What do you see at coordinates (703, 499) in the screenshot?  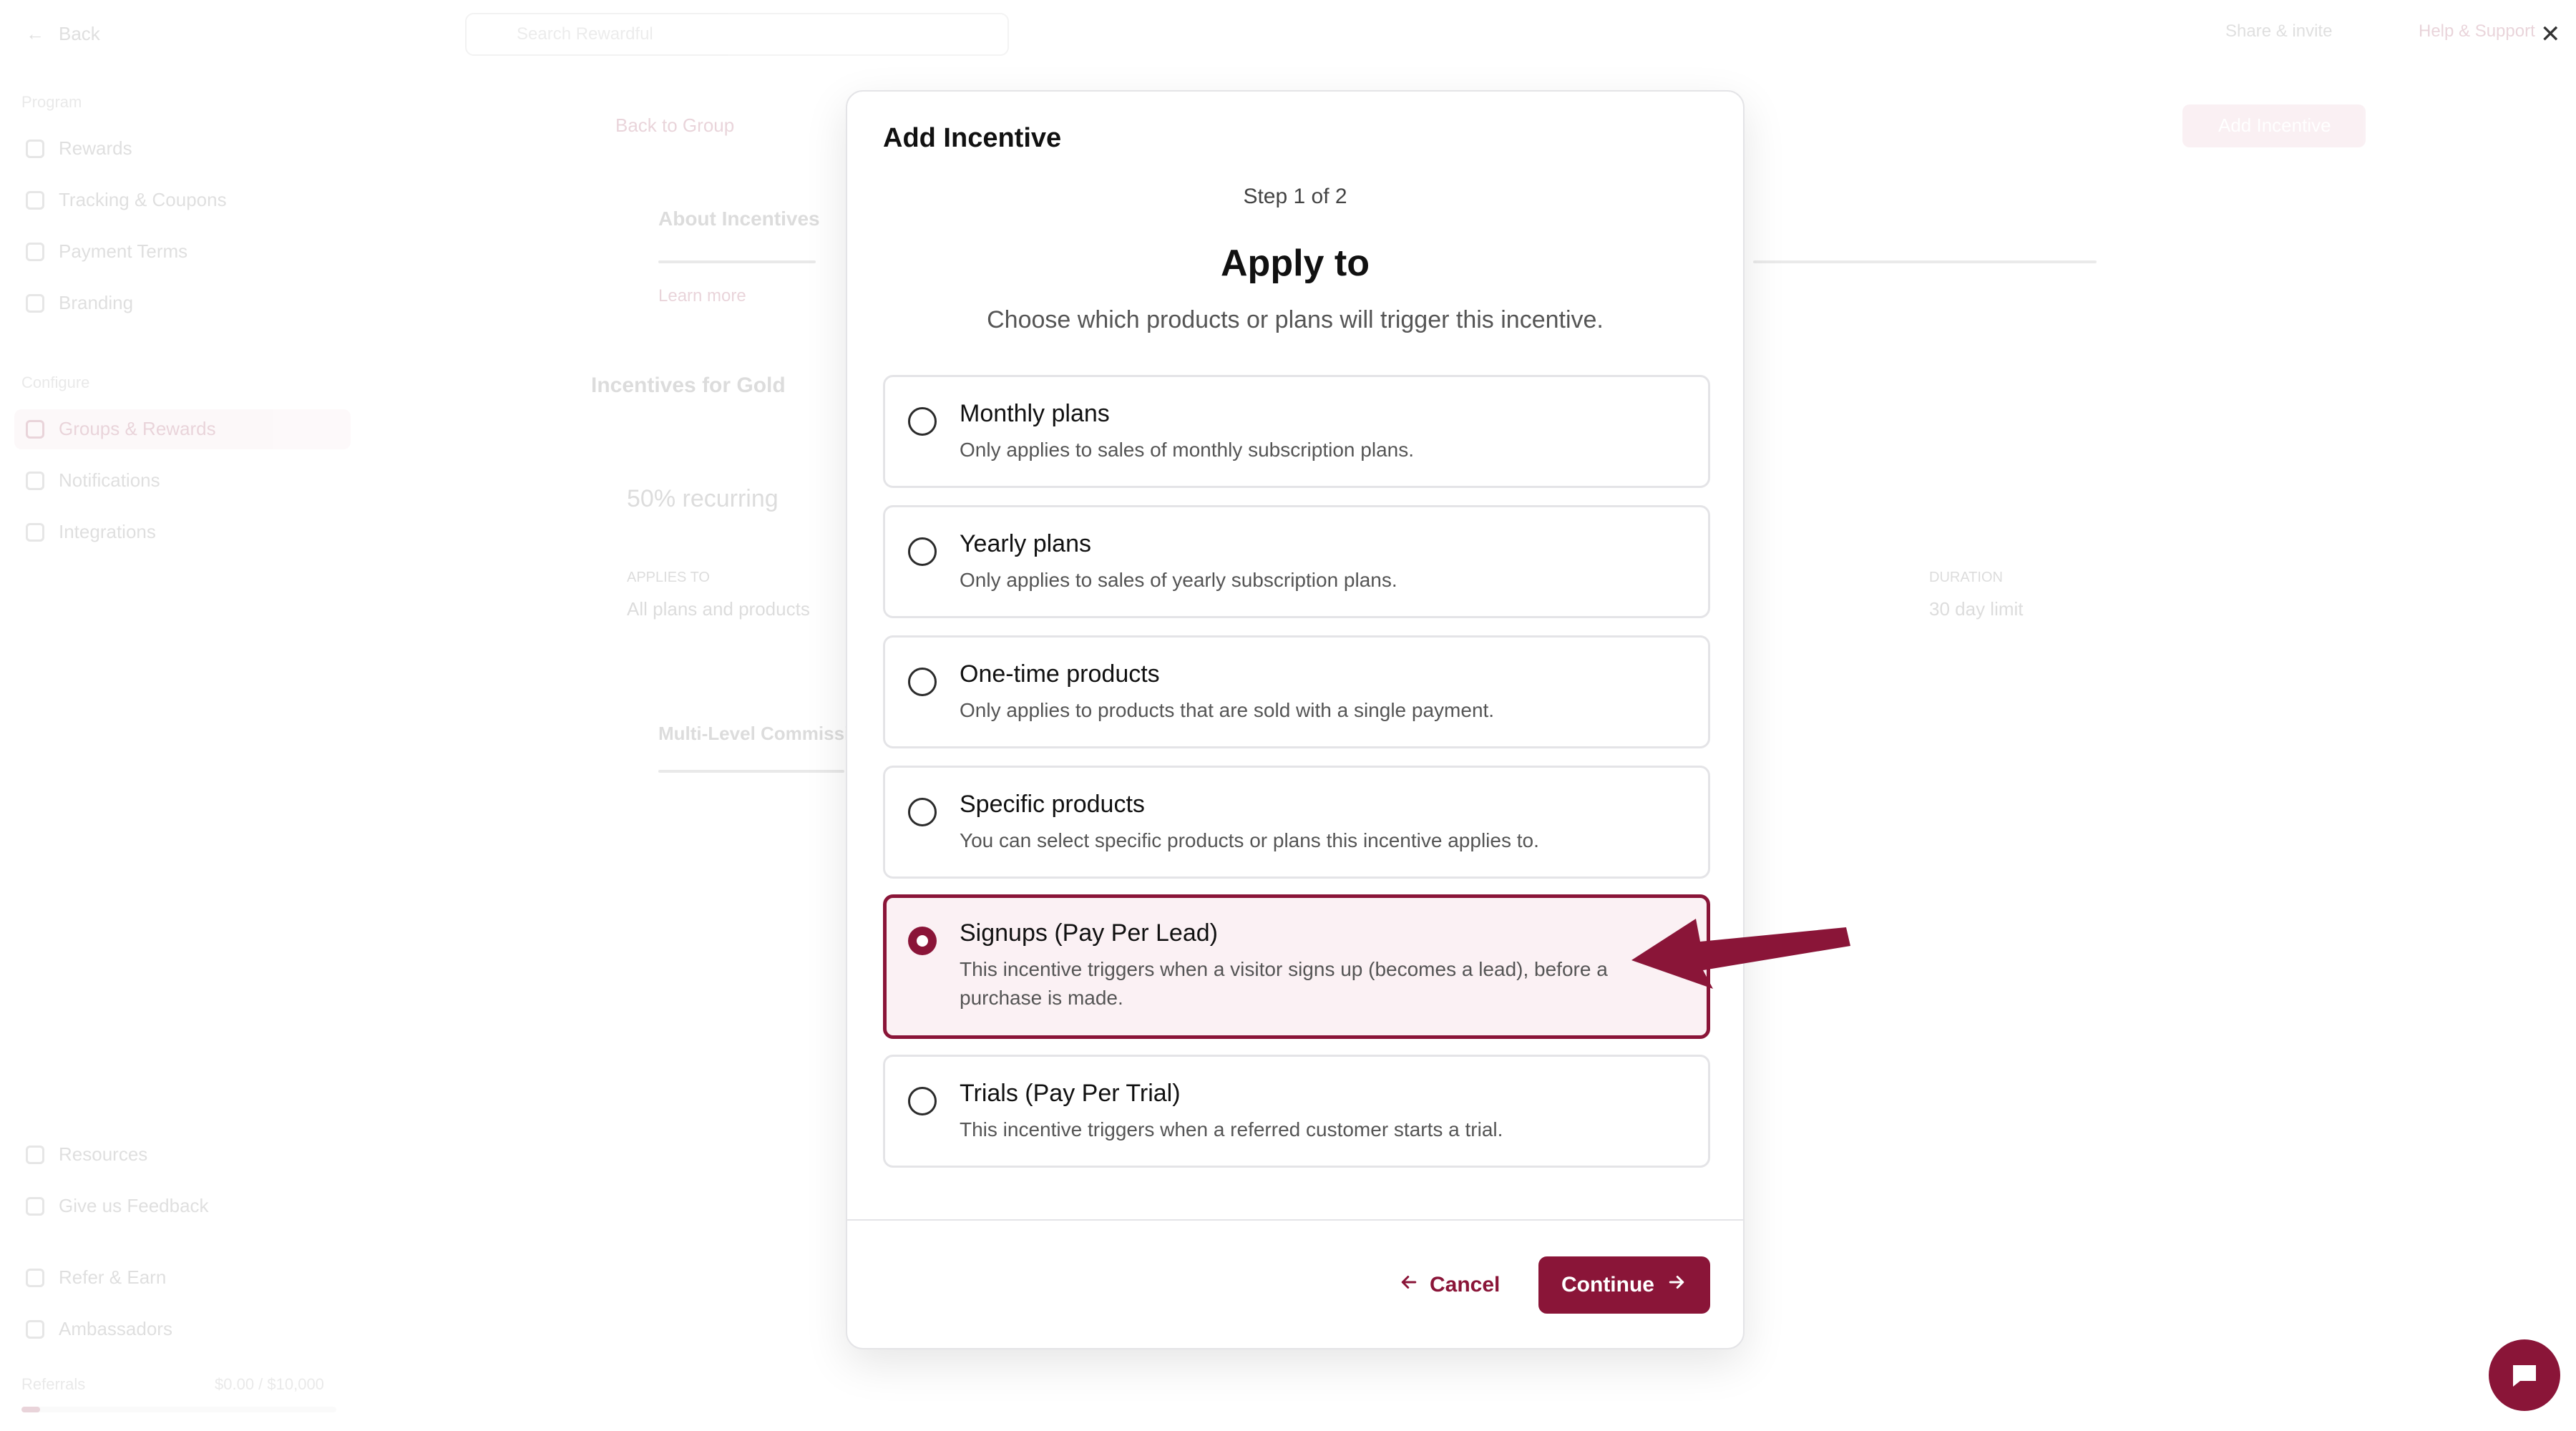 I see `incentive-name: 50% recurring` at bounding box center [703, 499].